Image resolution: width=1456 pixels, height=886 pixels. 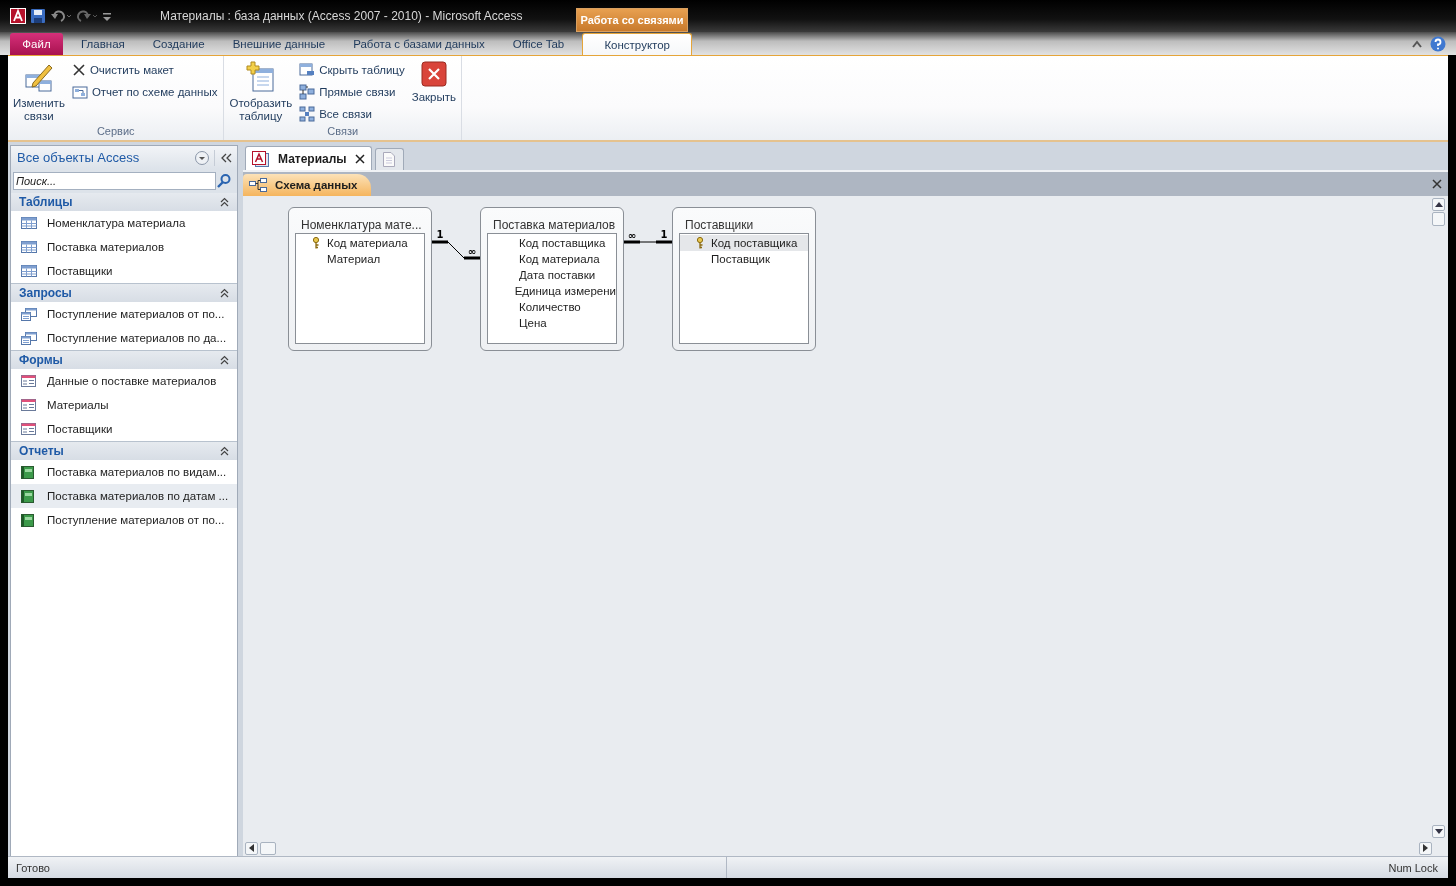 I want to click on field-row: Дата поставки, so click(x=552, y=275).